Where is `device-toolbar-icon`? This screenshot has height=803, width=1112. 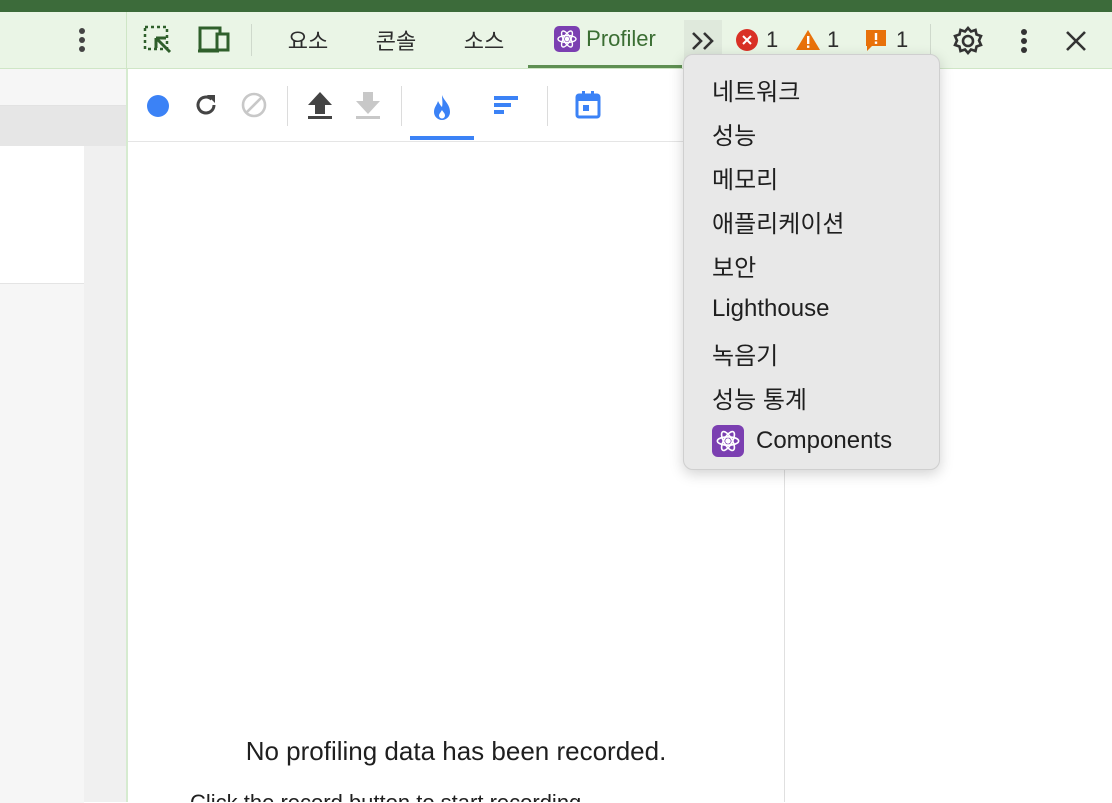 device-toolbar-icon is located at coordinates (214, 40).